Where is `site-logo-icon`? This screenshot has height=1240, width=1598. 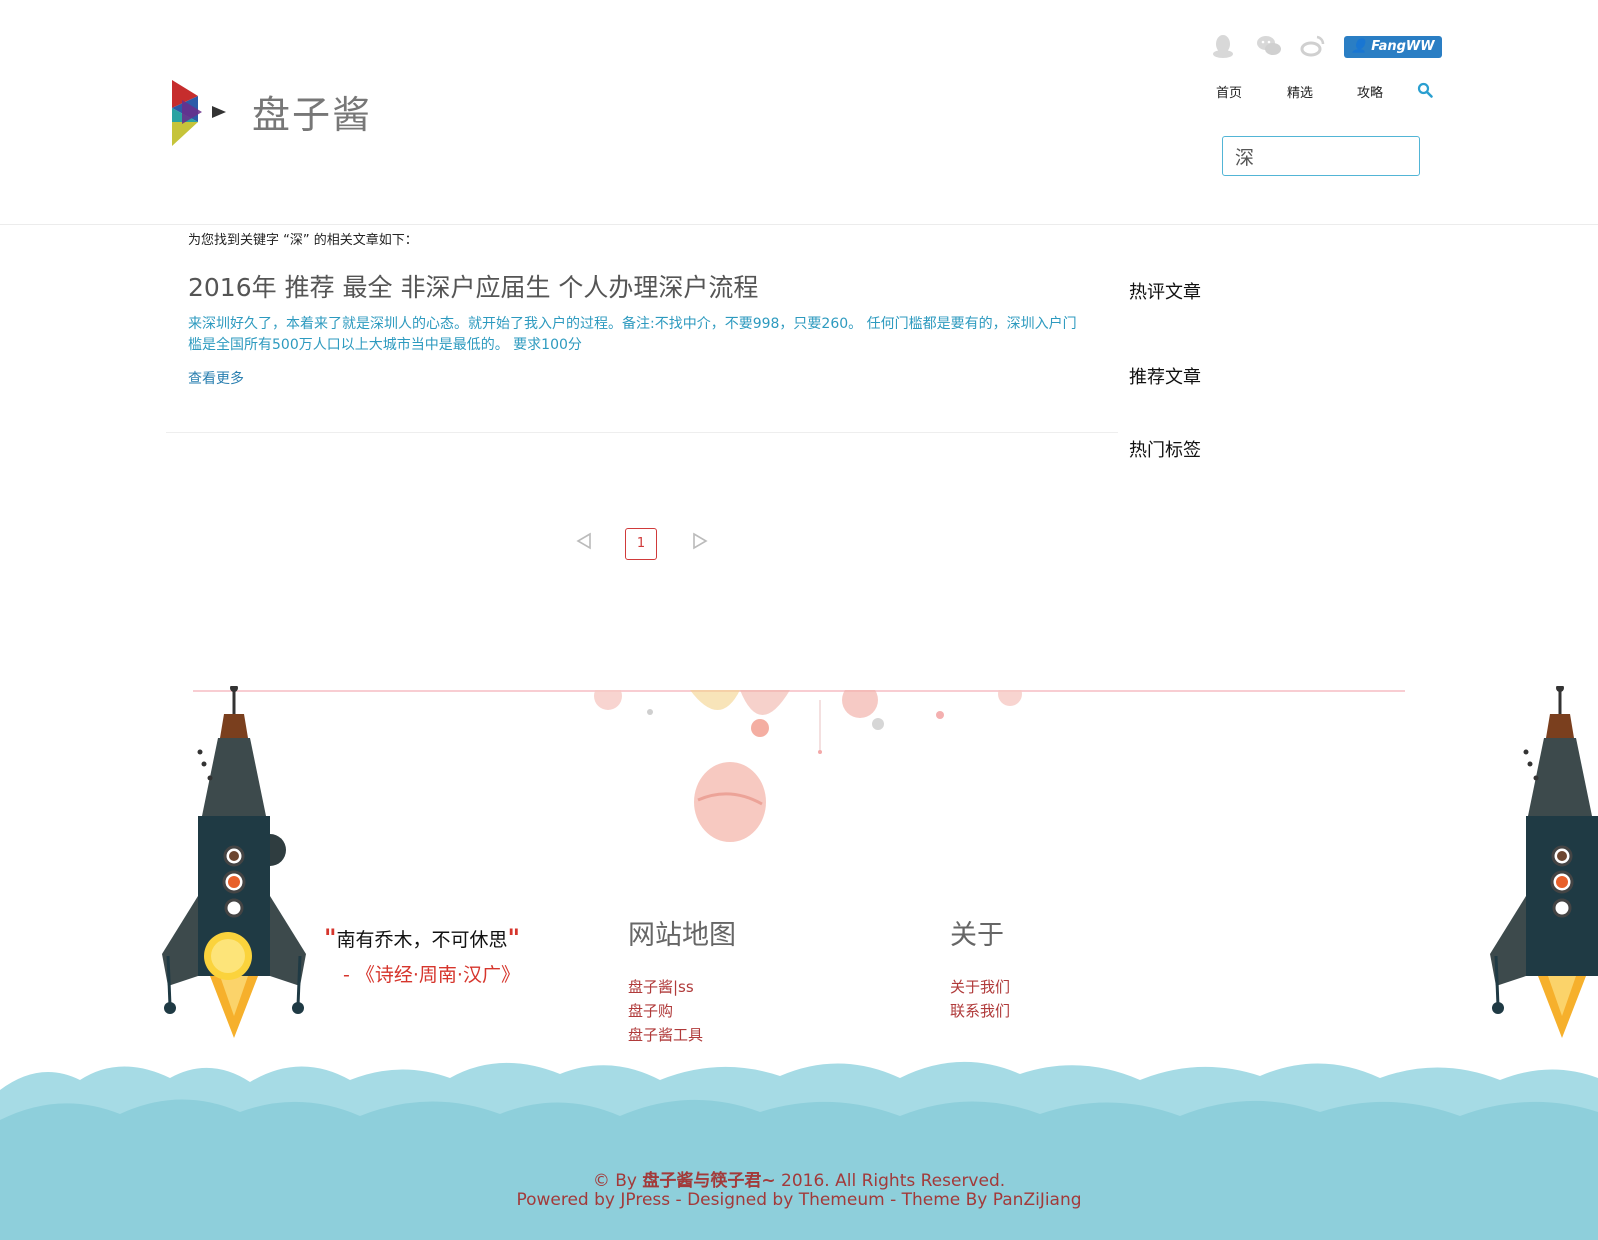
site-logo-icon is located at coordinates (208, 113).